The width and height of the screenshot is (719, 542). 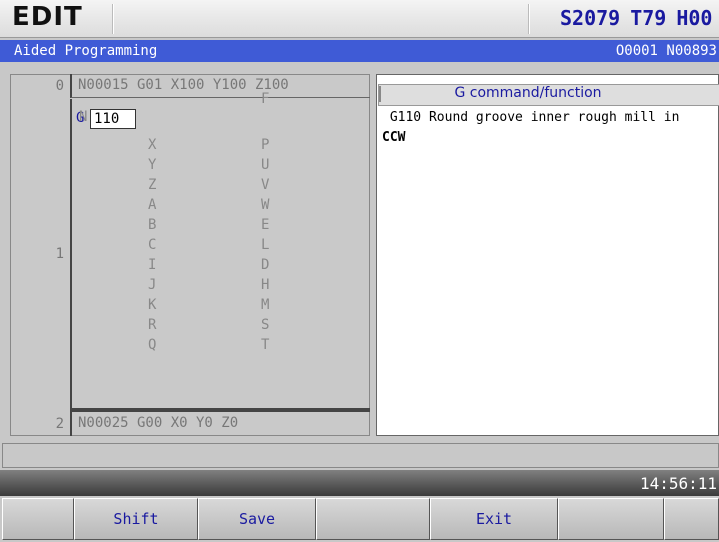 I want to click on row-number: 2, so click(x=59, y=424).